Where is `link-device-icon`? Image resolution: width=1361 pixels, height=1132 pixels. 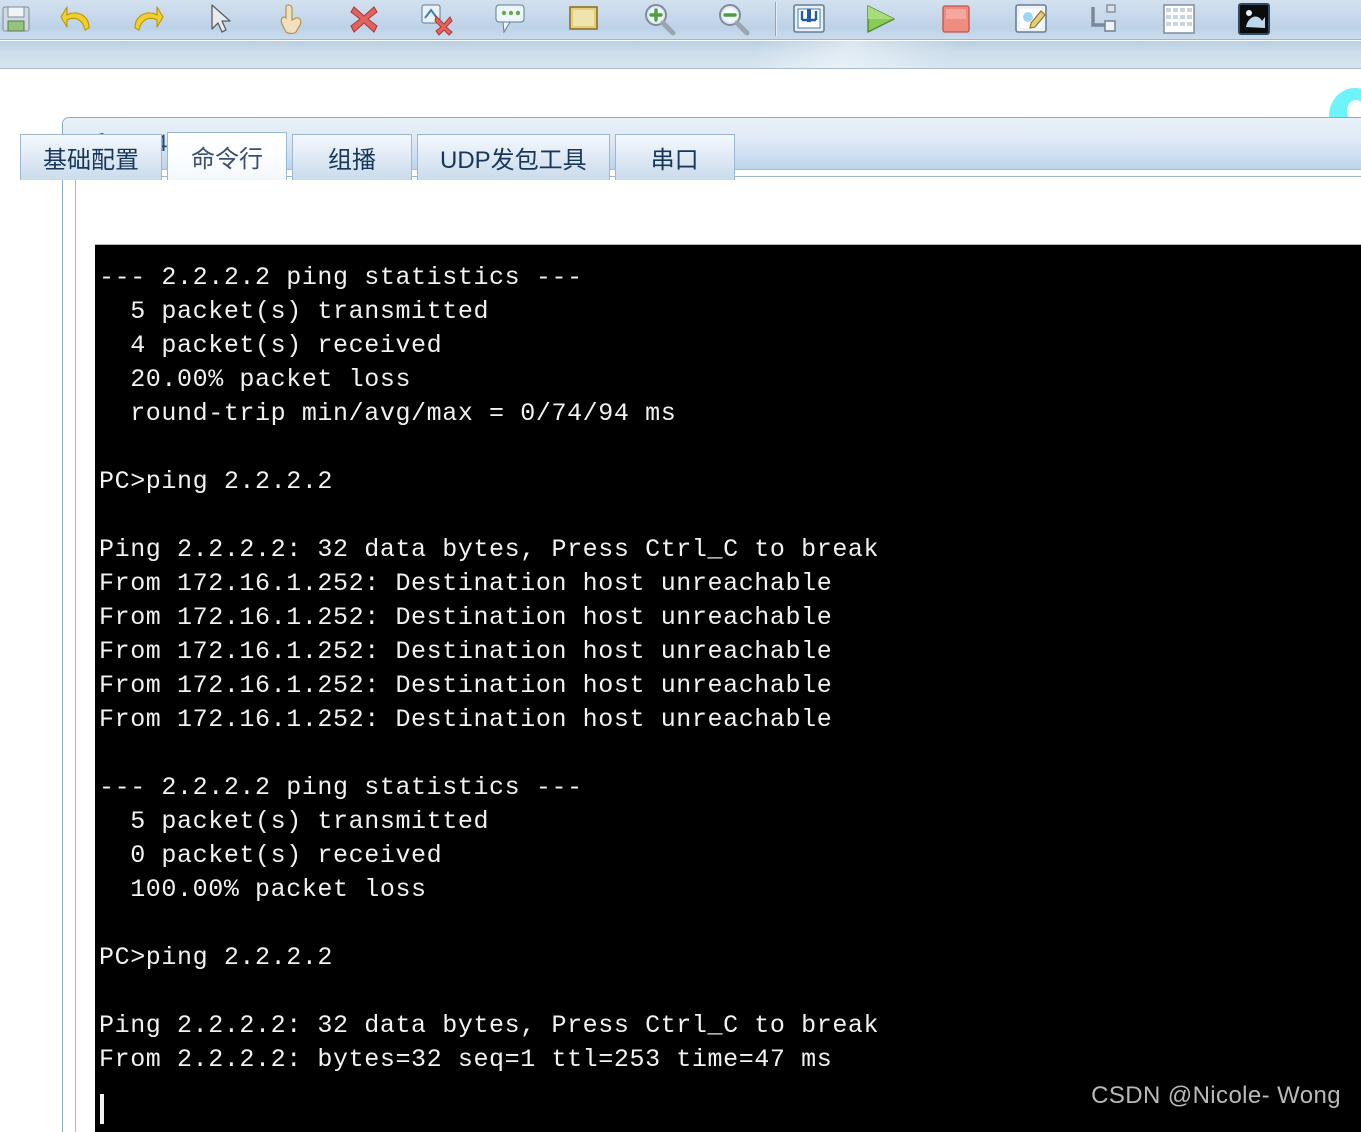 link-device-icon is located at coordinates (1104, 19).